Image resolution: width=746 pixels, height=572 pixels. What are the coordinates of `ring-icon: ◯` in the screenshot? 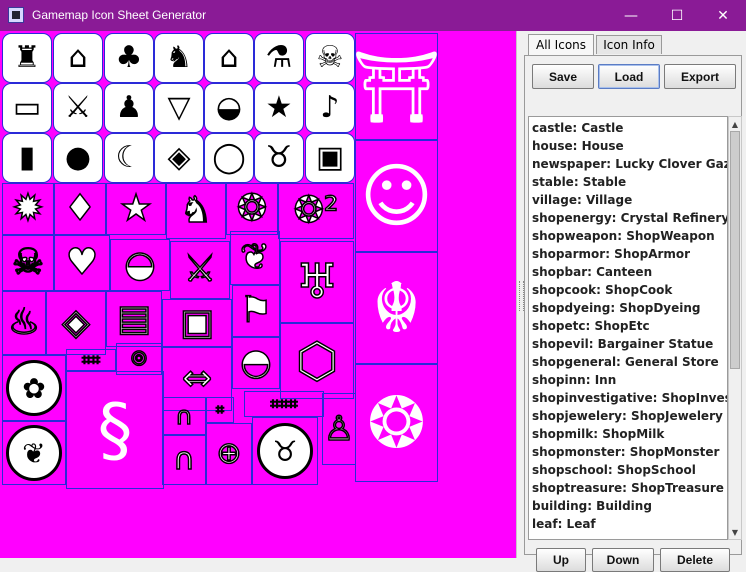 It's located at (229, 158).